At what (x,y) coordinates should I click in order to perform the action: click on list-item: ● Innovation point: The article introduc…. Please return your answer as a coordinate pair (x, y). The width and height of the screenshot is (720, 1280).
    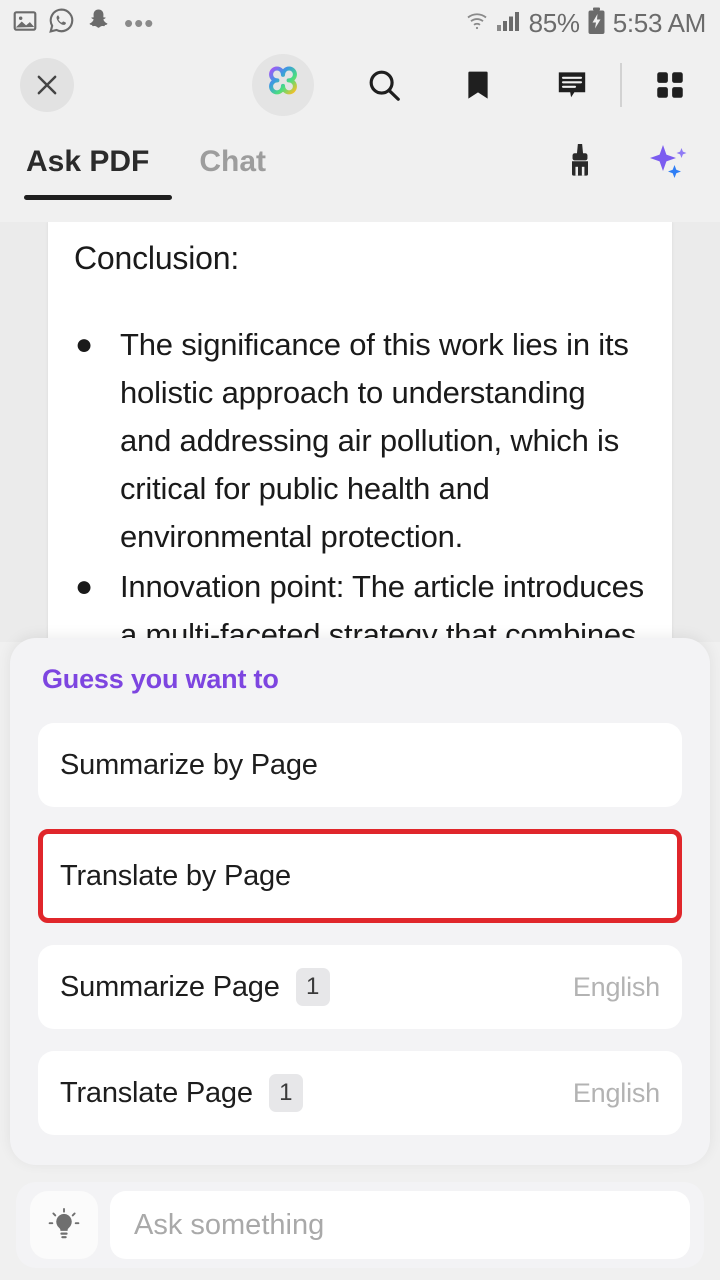
    Looking at the image, I should click on (359, 602).